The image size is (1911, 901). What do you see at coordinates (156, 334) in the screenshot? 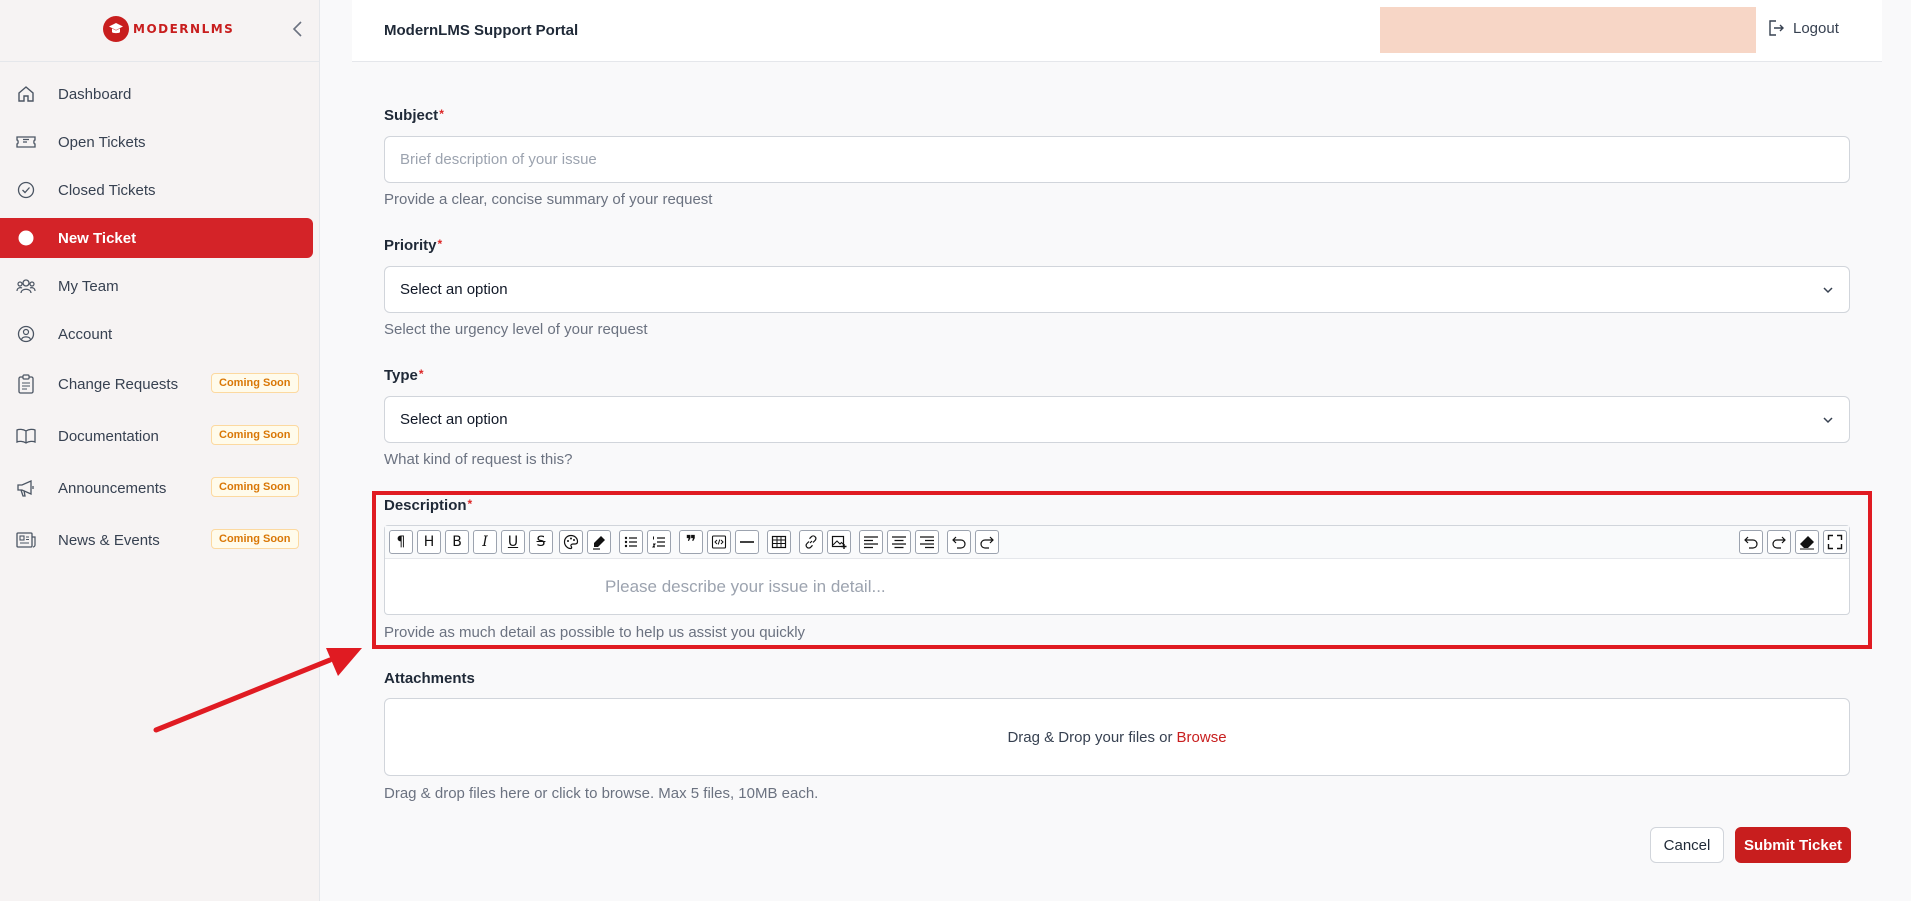
I see `sidebar-item-account: Account` at bounding box center [156, 334].